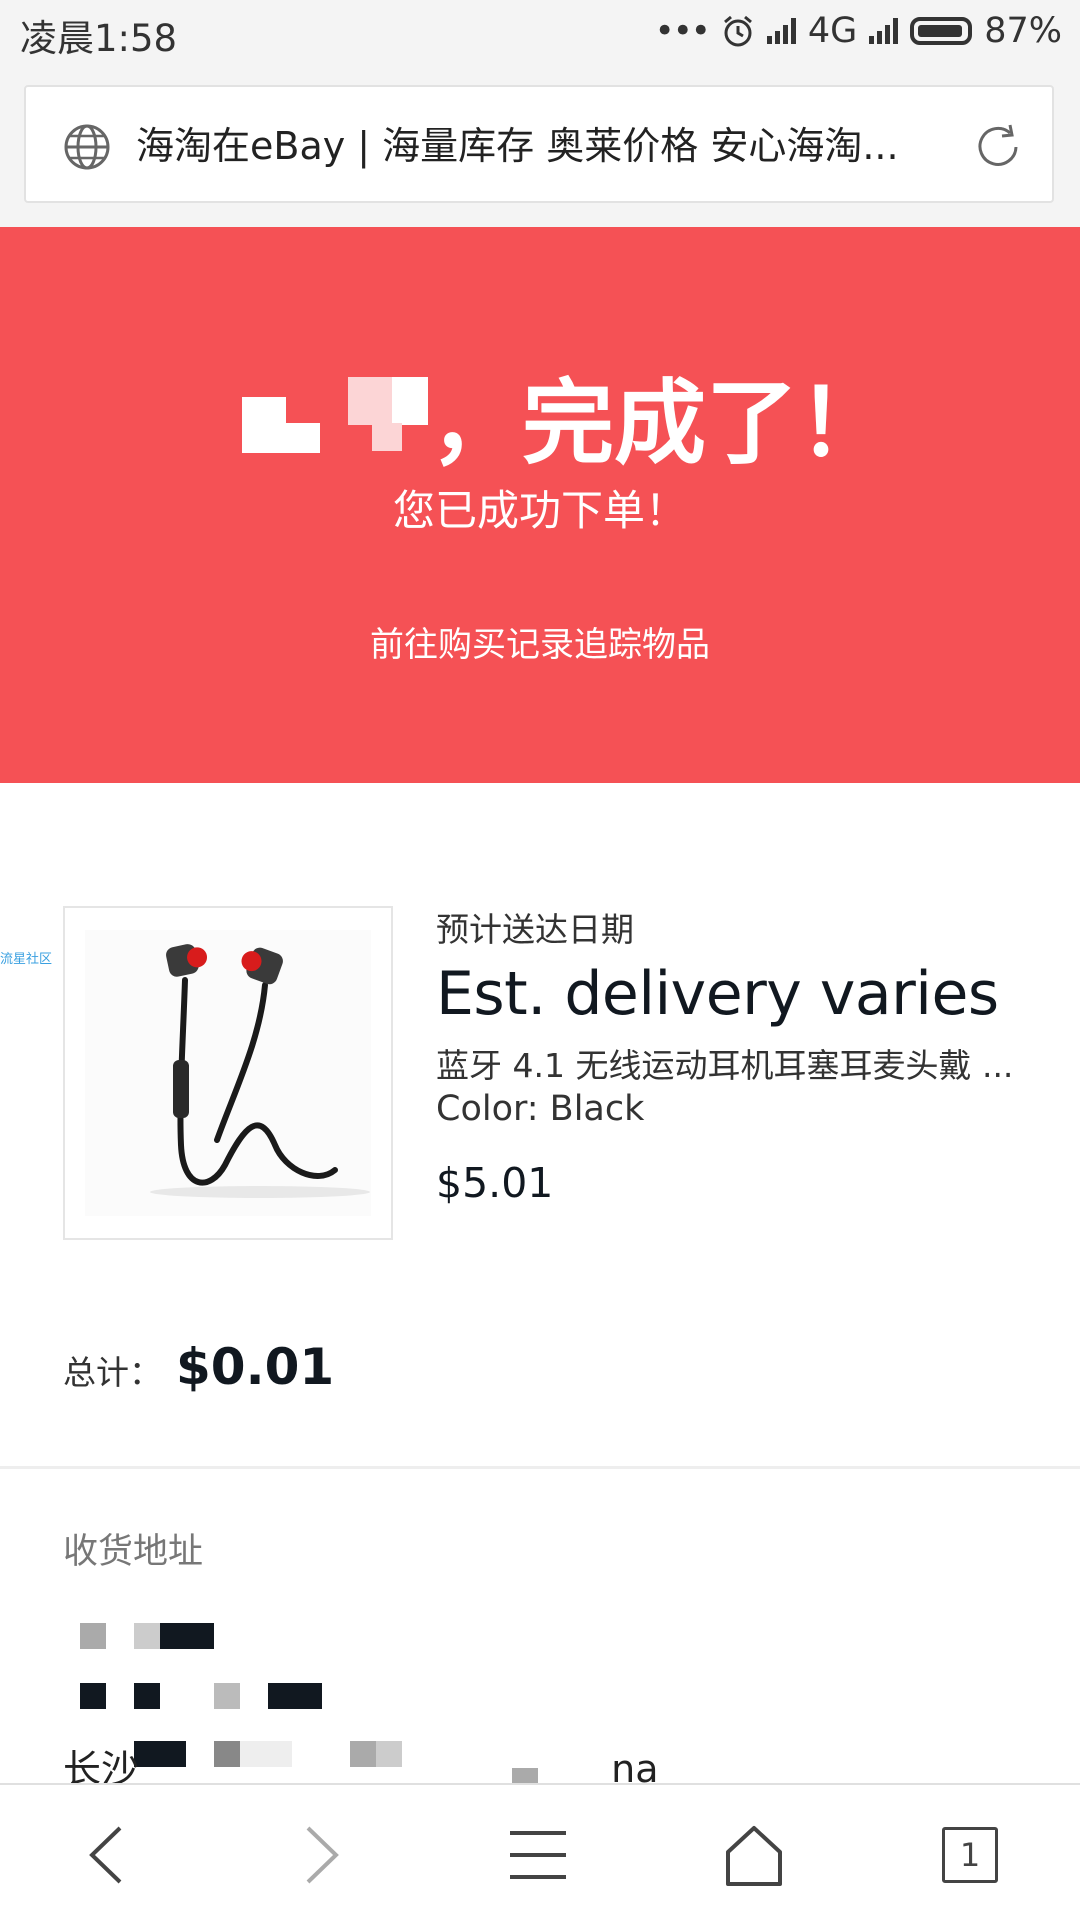 This screenshot has width=1080, height=1920. Describe the element at coordinates (87, 147) in the screenshot. I see `globe-icon` at that location.